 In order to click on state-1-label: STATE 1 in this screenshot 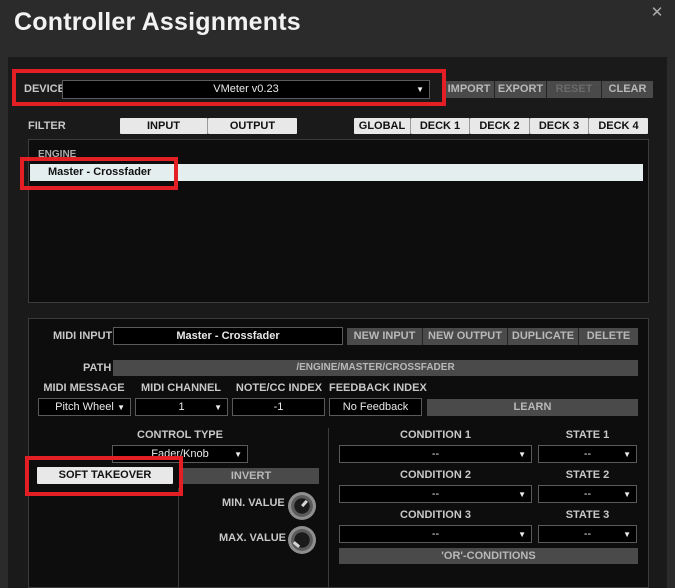, I will do `click(587, 435)`.